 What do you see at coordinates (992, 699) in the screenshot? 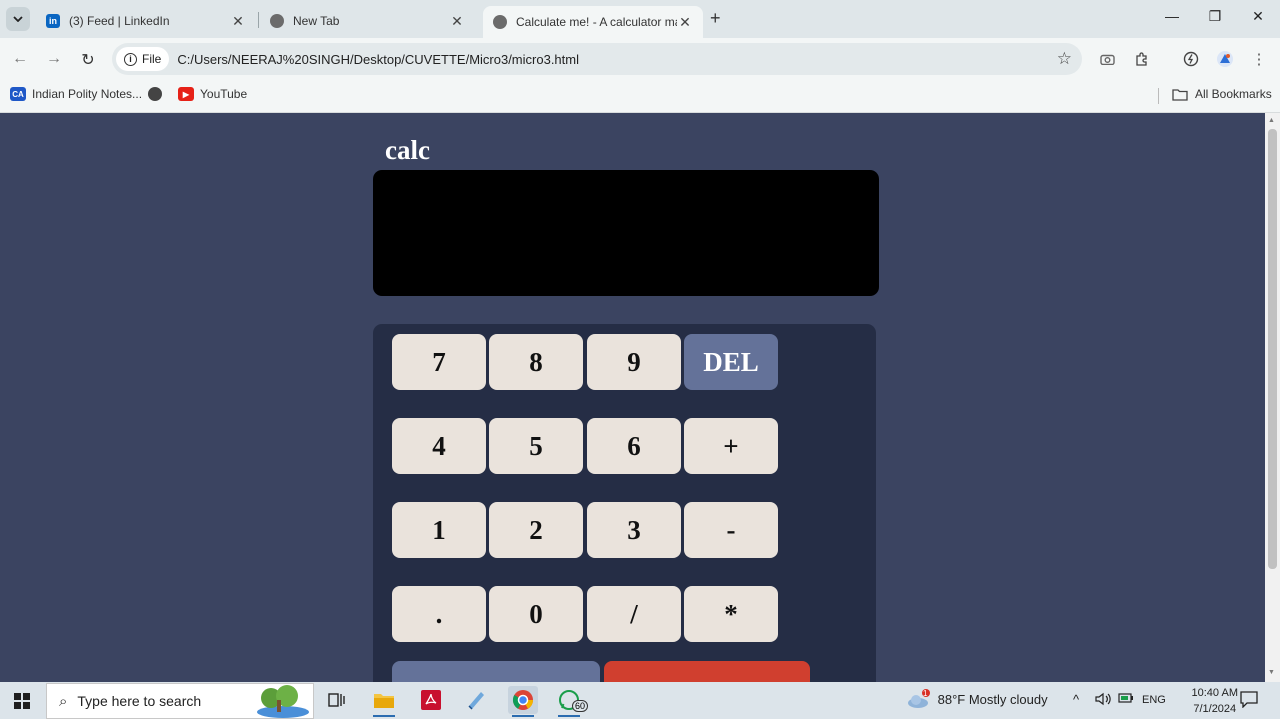
I see `weather-text: 88°F Mostly cloudy` at bounding box center [992, 699].